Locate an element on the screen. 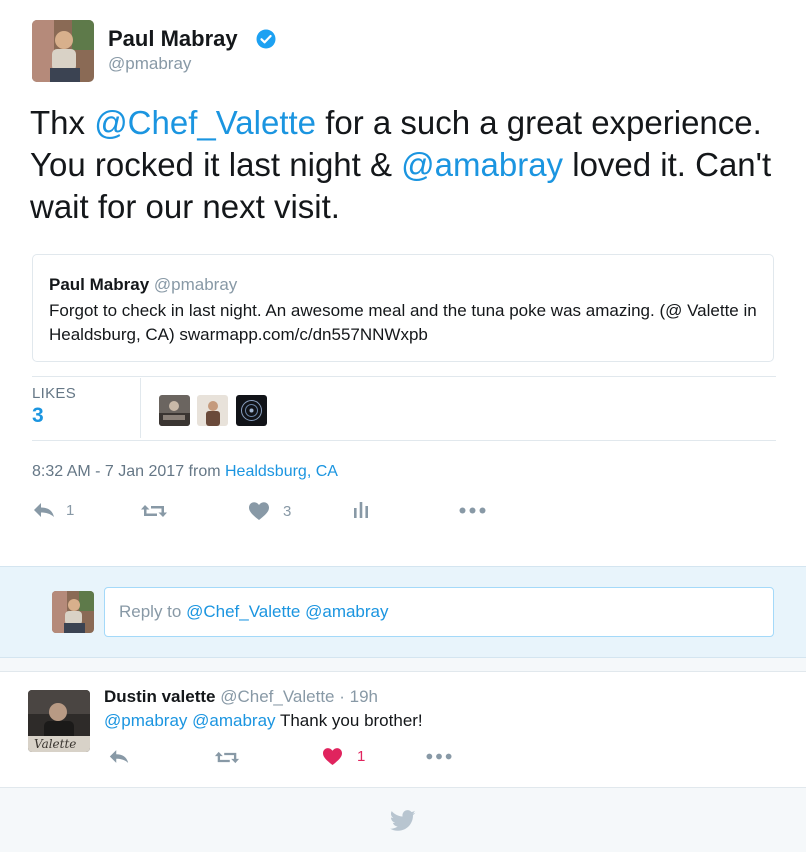  tweet-text-part: Thx is located at coordinates (62, 122).